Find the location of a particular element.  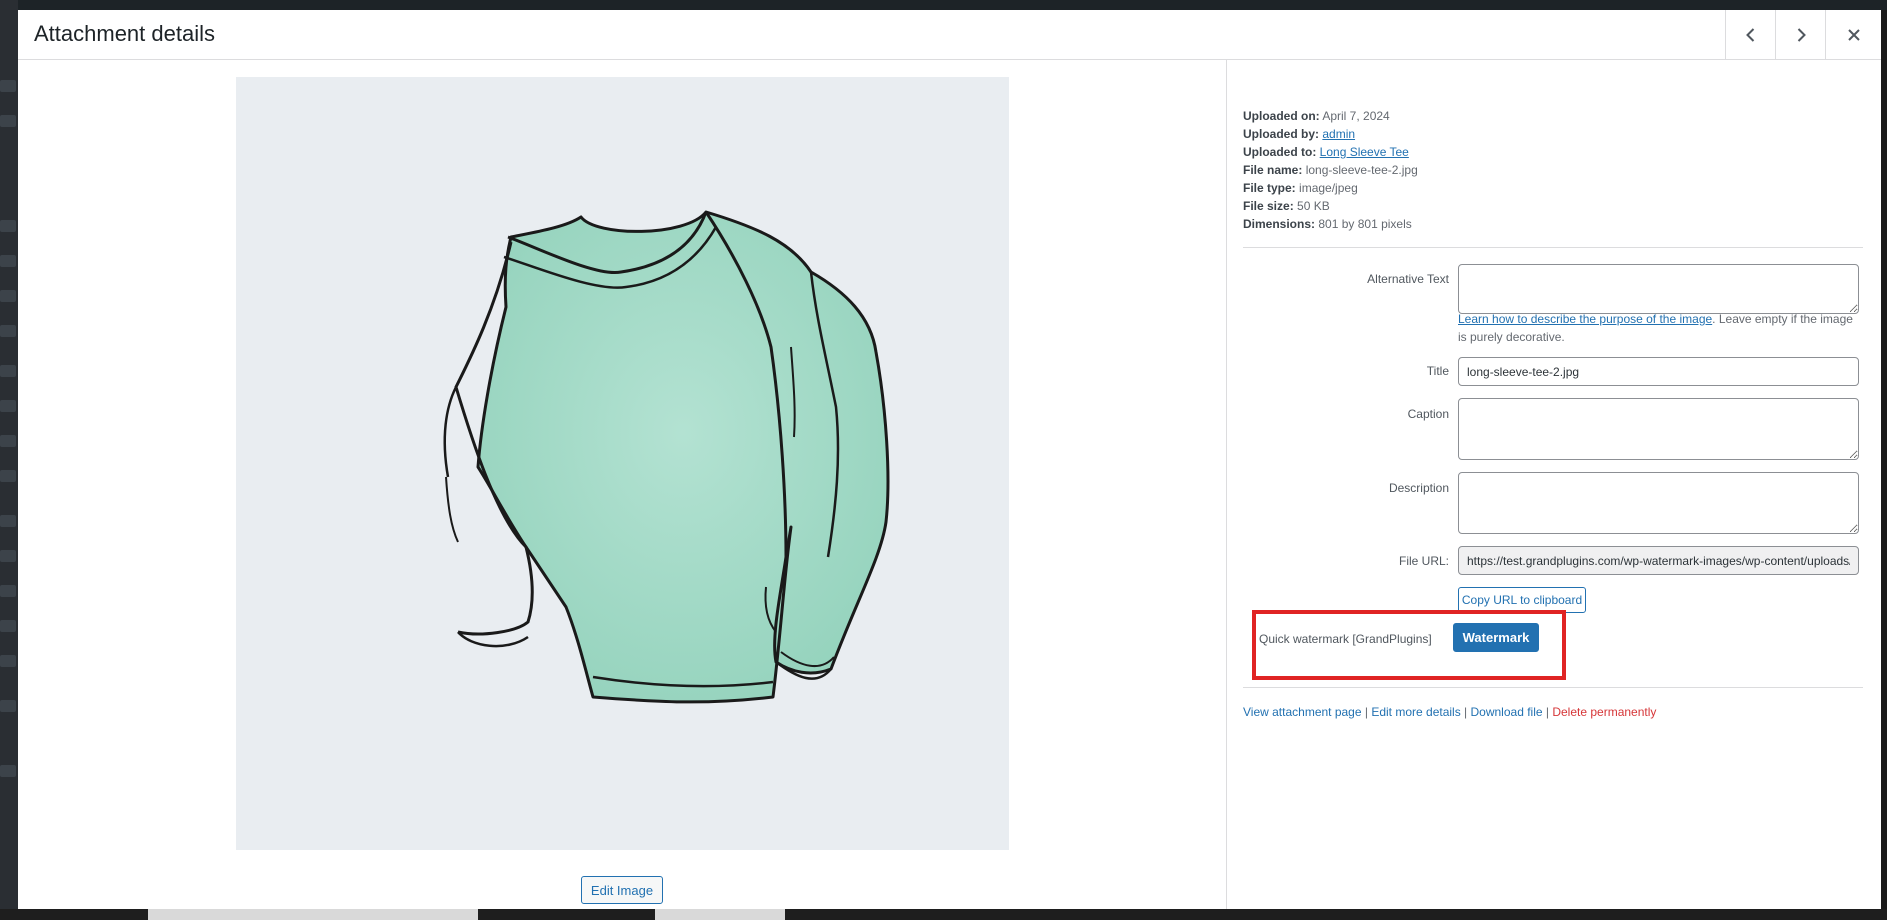

caption-label: Caption is located at coordinates (1428, 414).